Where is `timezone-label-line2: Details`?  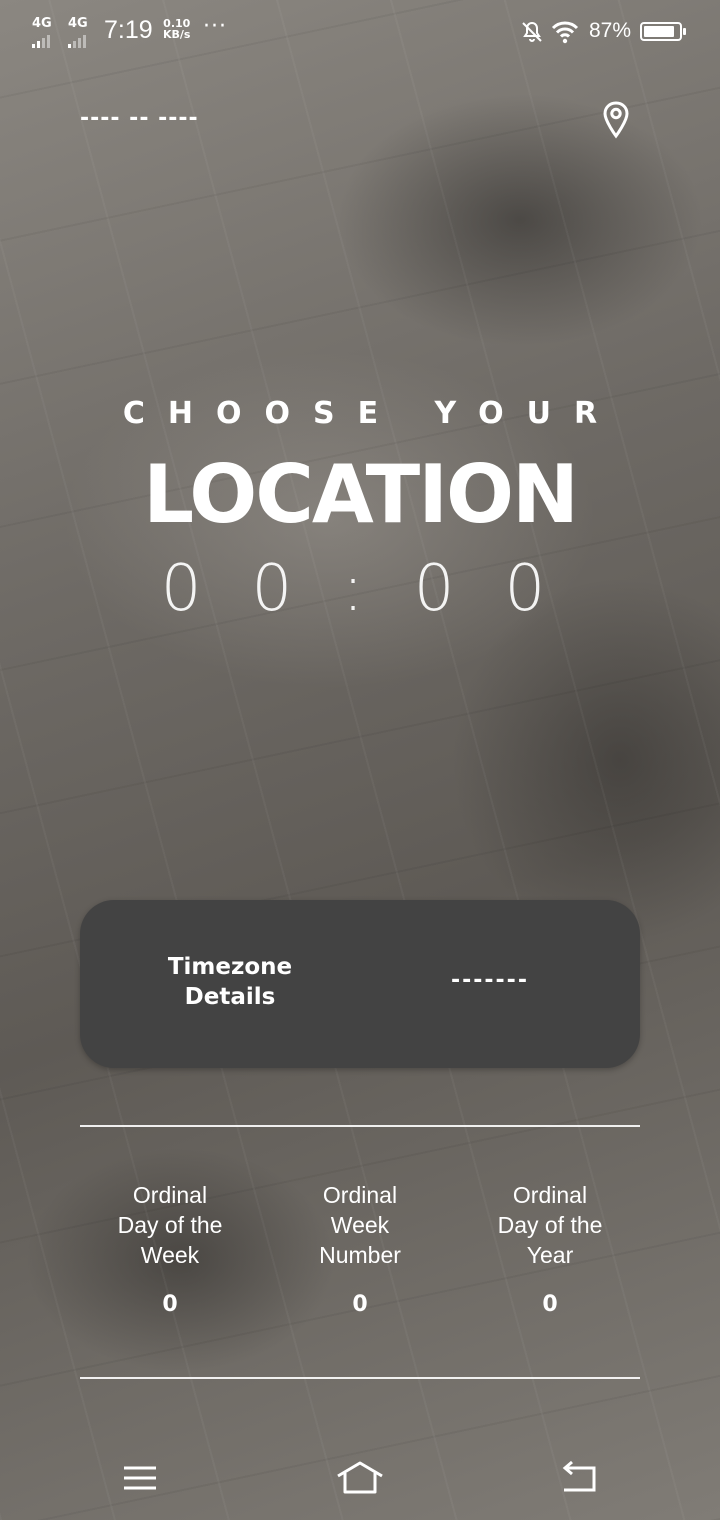
timezone-label-line2: Details is located at coordinates (230, 997).